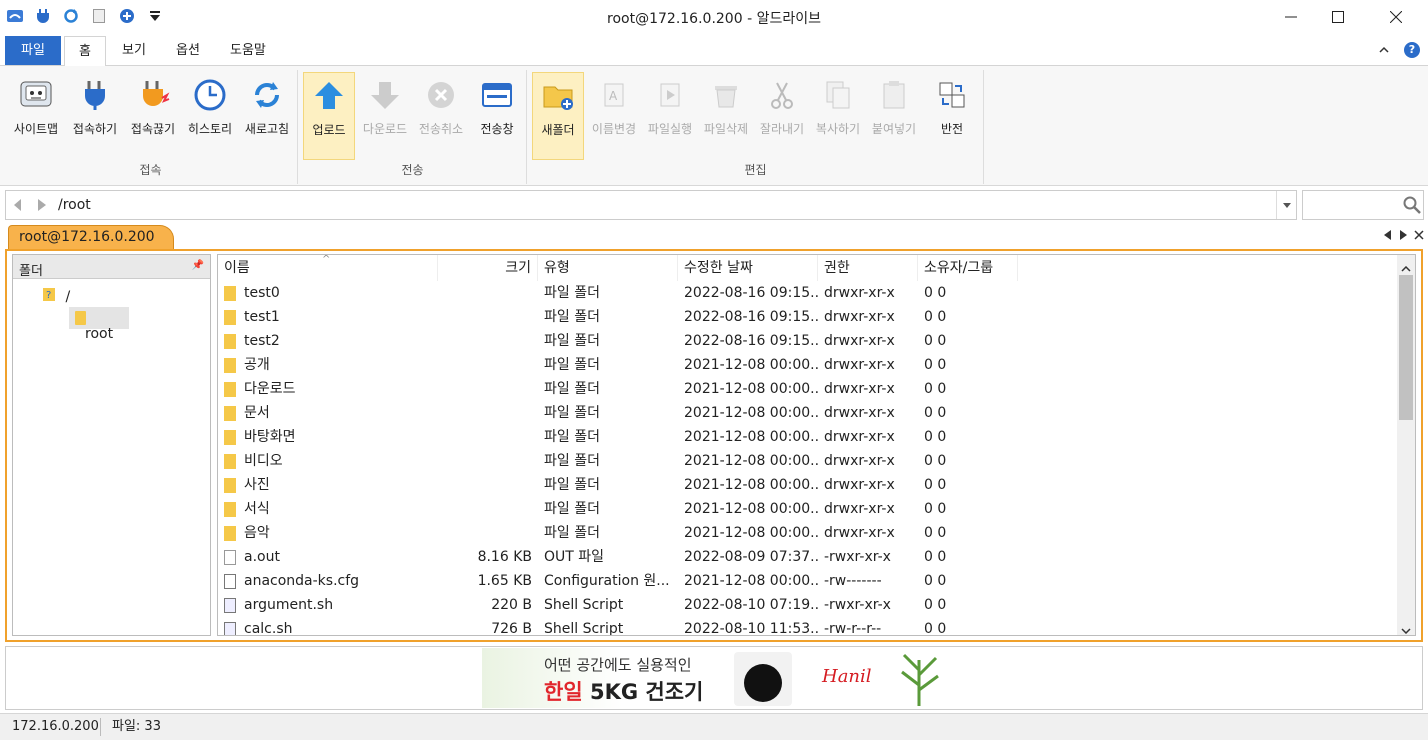  What do you see at coordinates (808, 485) in the screenshot?
I see `table-row: 사진 파일 폴더 2021-12-08 00:00... drwxr-xr-x 0 0` at bounding box center [808, 485].